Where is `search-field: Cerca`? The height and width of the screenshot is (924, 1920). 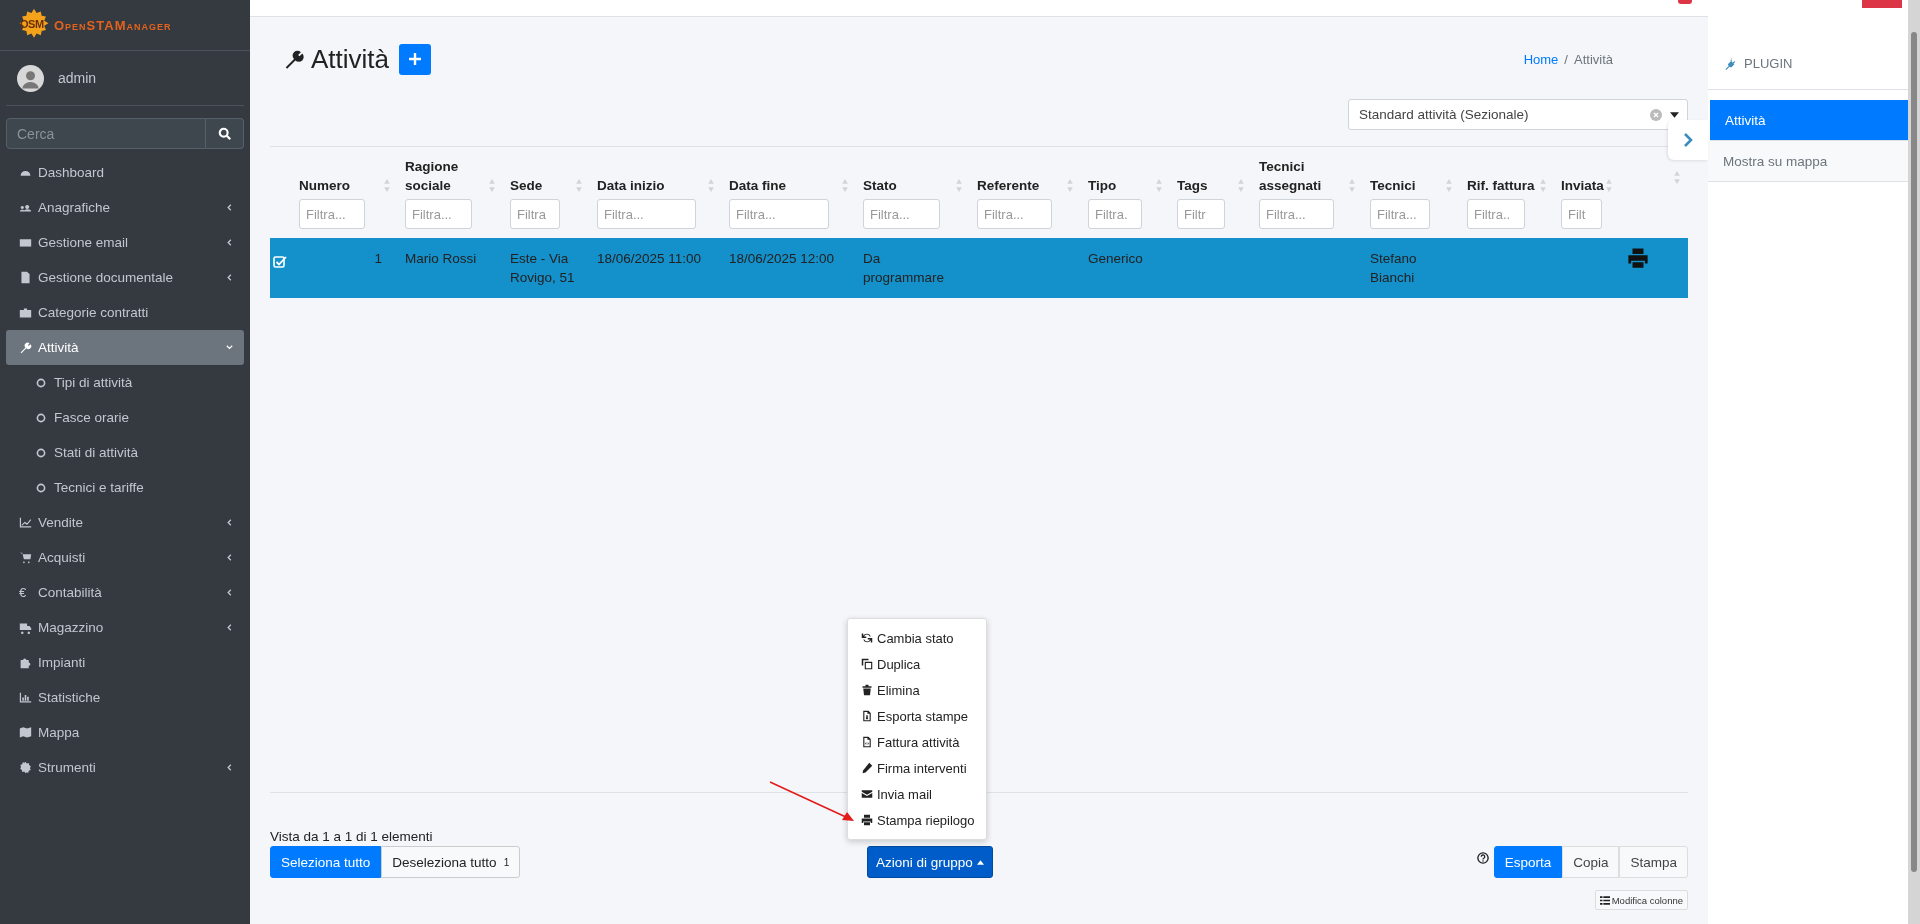
search-field: Cerca is located at coordinates (106, 133).